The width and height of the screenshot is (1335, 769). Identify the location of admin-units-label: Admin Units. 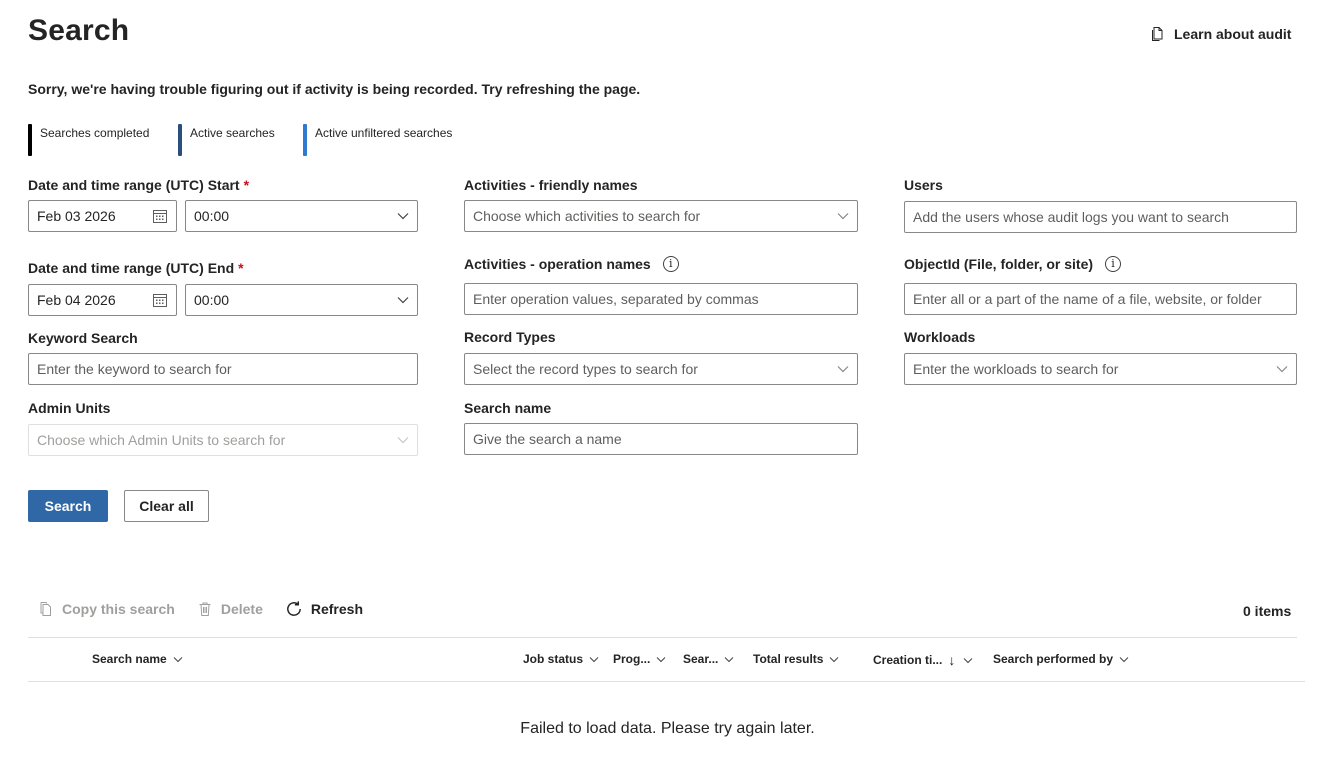
(69, 408).